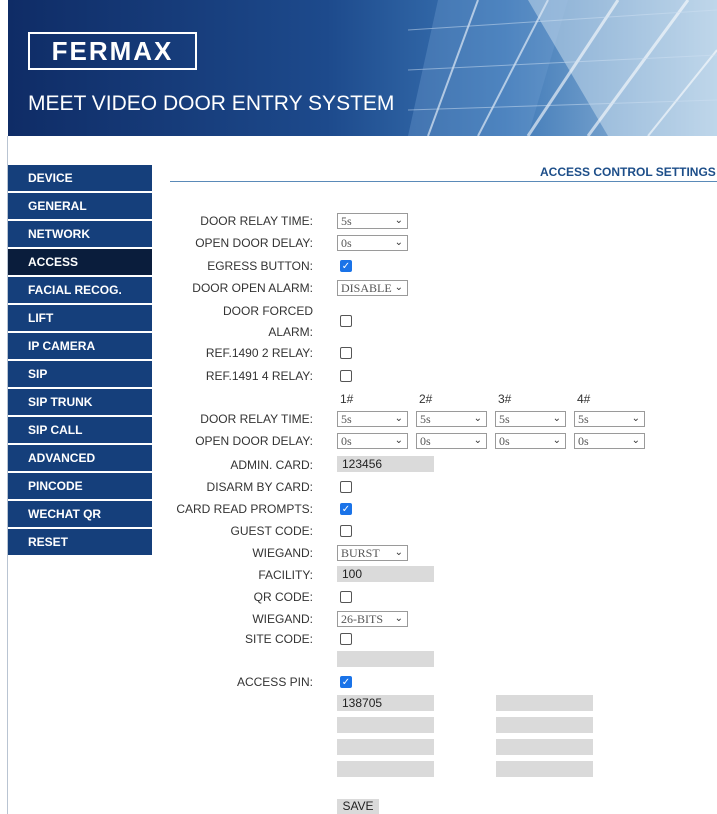 Image resolution: width=717 pixels, height=814 pixels. What do you see at coordinates (451, 419) in the screenshot?
I see `relay-time-select-2: 5s ⌄` at bounding box center [451, 419].